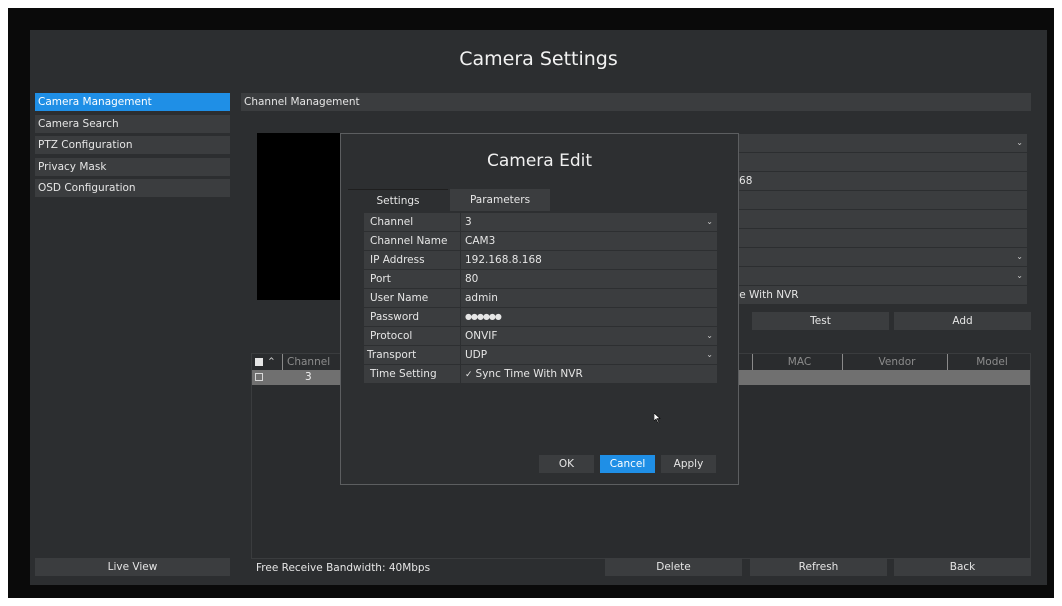 This screenshot has width=1062, height=606. I want to click on sidebar-item-camera-search: Camera Search, so click(132, 123).